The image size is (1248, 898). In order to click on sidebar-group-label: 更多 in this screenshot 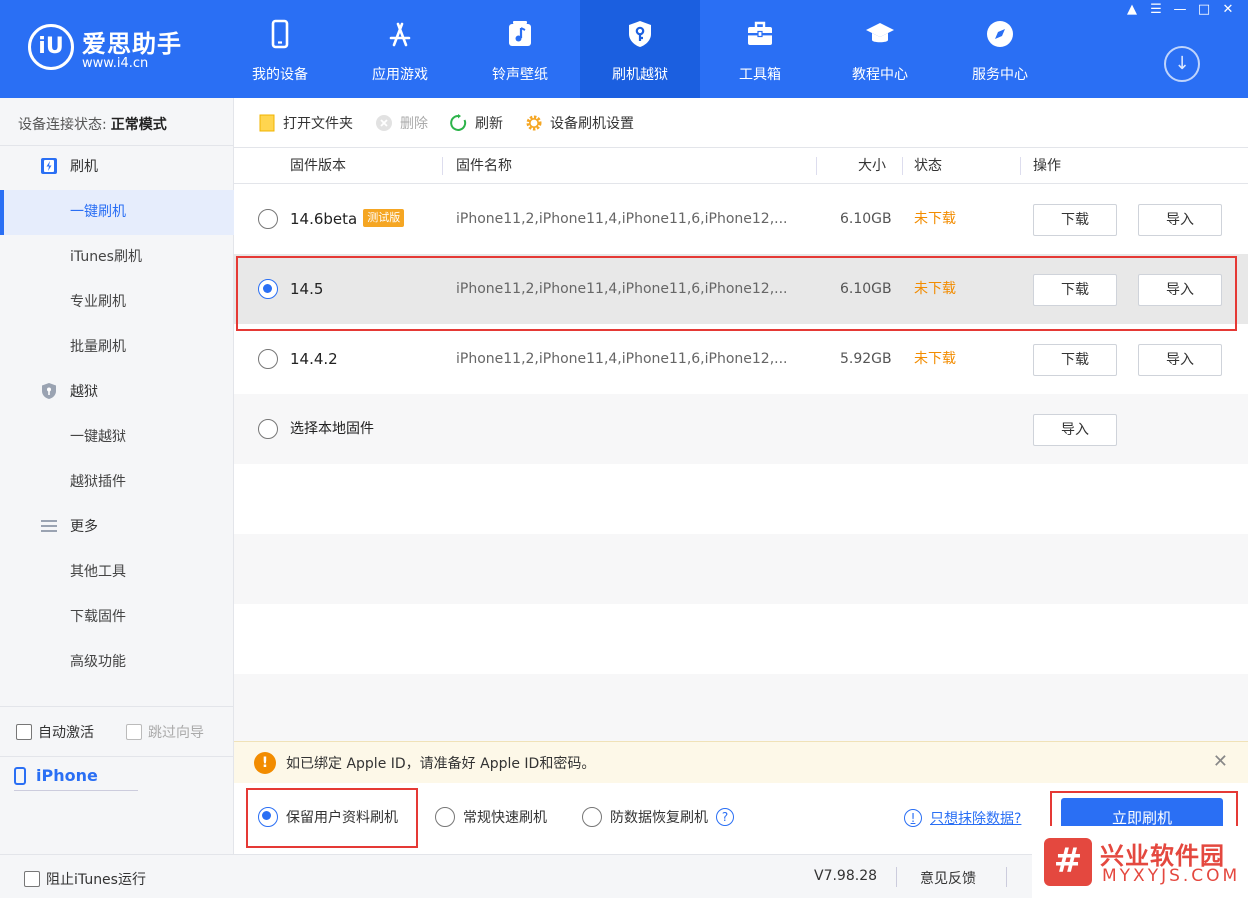, I will do `click(84, 527)`.